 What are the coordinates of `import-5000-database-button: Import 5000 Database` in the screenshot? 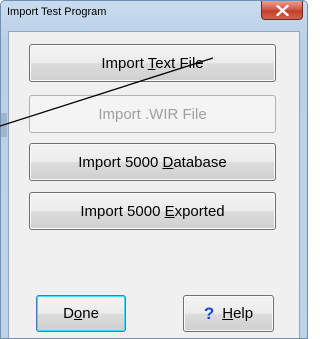 It's located at (152, 162).